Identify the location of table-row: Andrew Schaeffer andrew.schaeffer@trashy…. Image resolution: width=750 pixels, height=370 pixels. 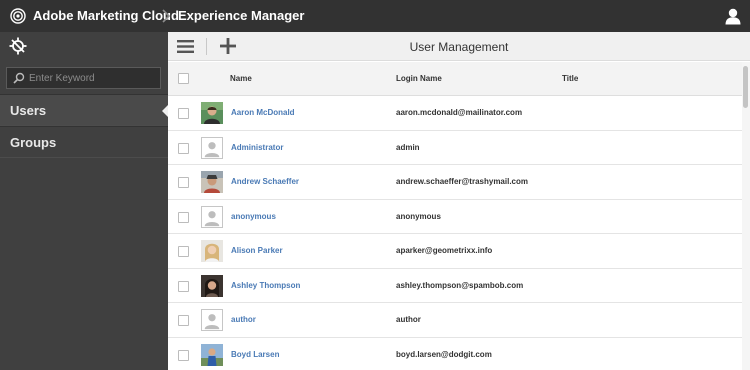
(455, 182).